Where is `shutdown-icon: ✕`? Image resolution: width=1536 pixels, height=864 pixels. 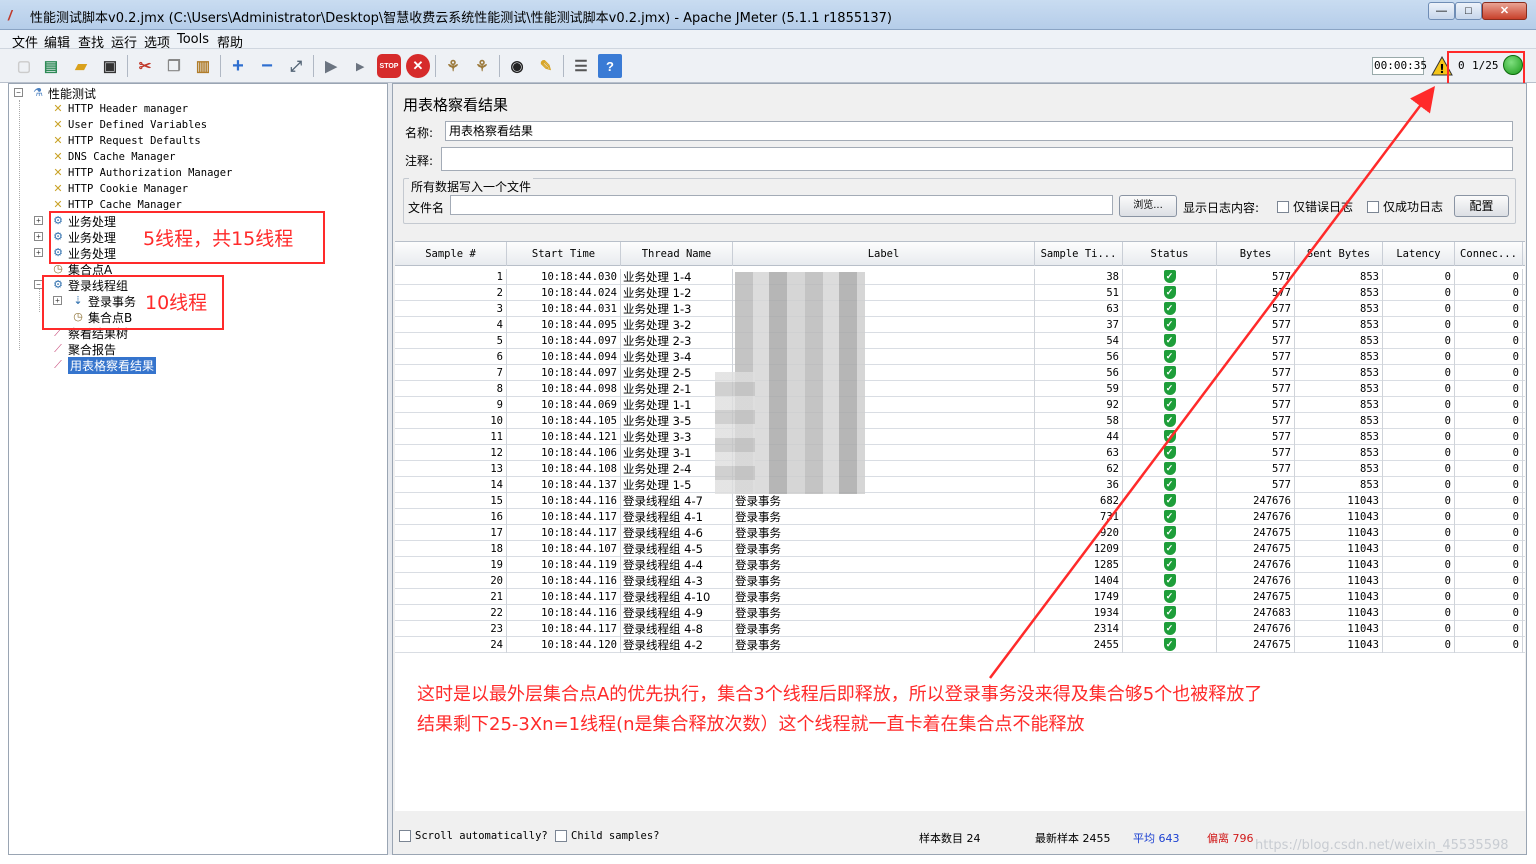 shutdown-icon: ✕ is located at coordinates (418, 66).